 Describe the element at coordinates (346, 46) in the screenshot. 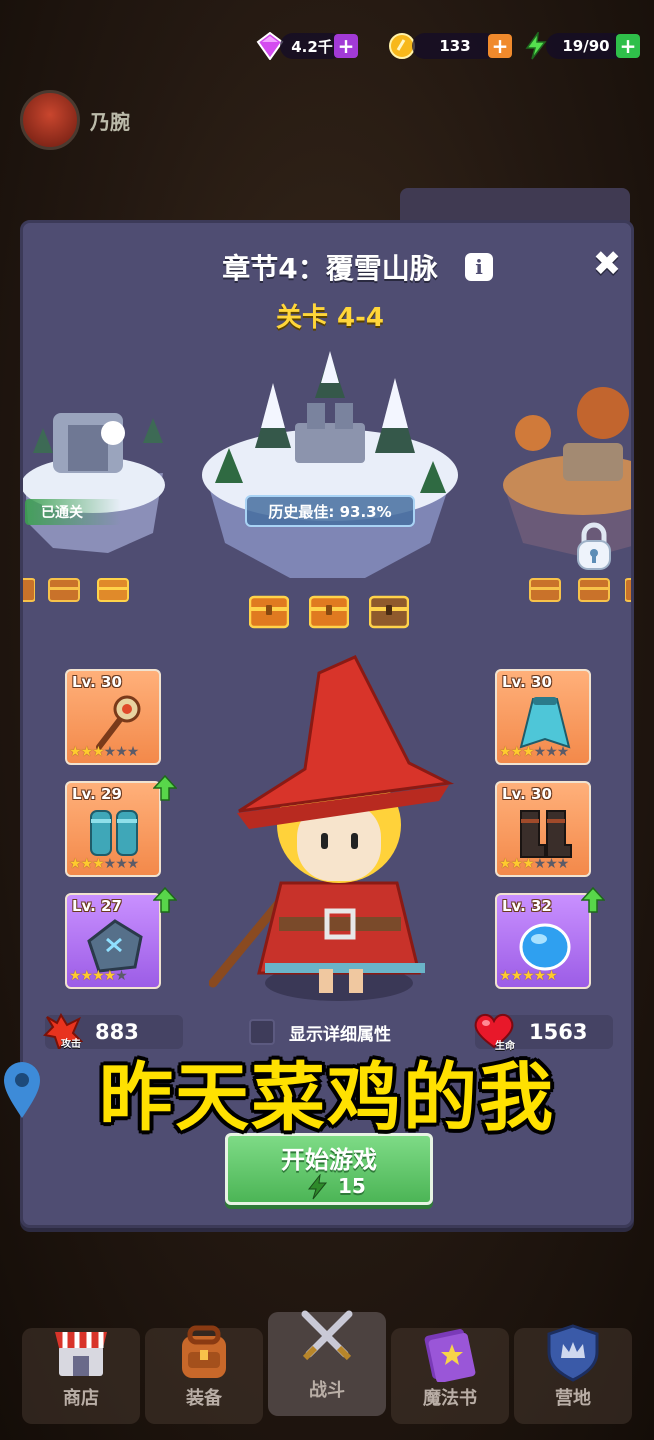

I see `add-gems-button: +` at that location.